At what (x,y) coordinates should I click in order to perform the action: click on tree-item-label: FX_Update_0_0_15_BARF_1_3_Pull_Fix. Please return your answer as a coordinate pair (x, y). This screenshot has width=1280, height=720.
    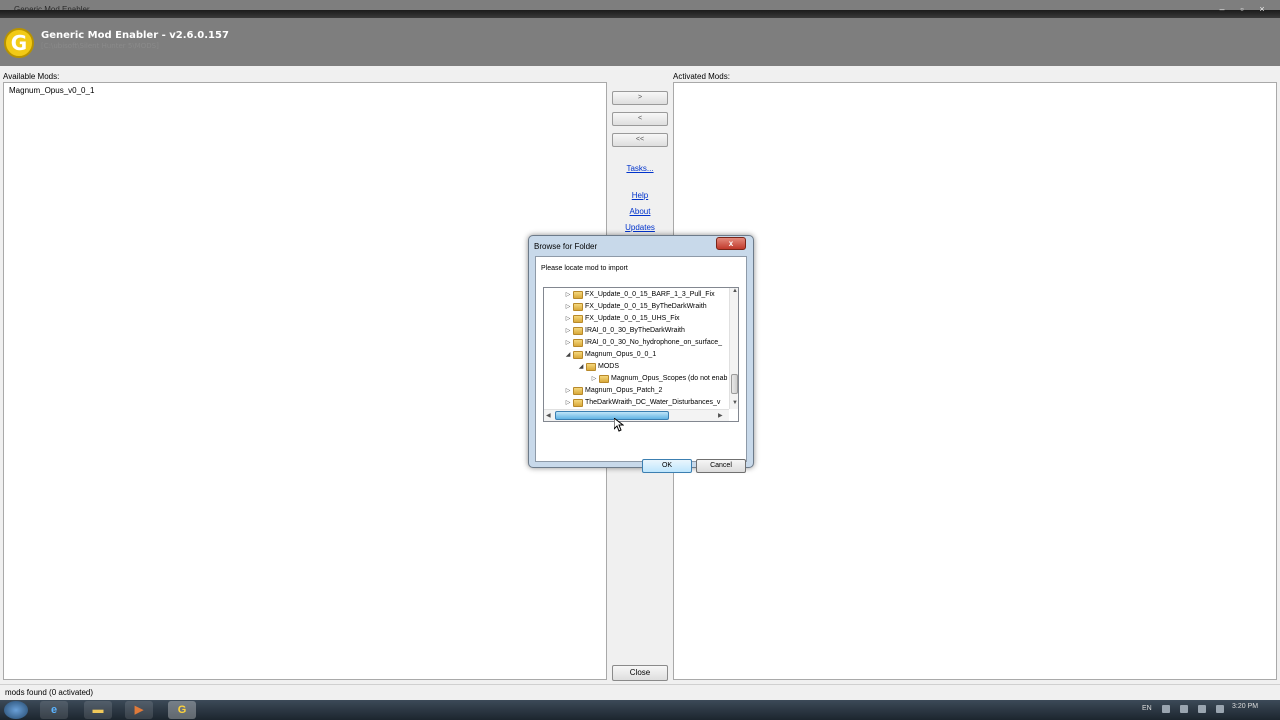
    Looking at the image, I should click on (650, 294).